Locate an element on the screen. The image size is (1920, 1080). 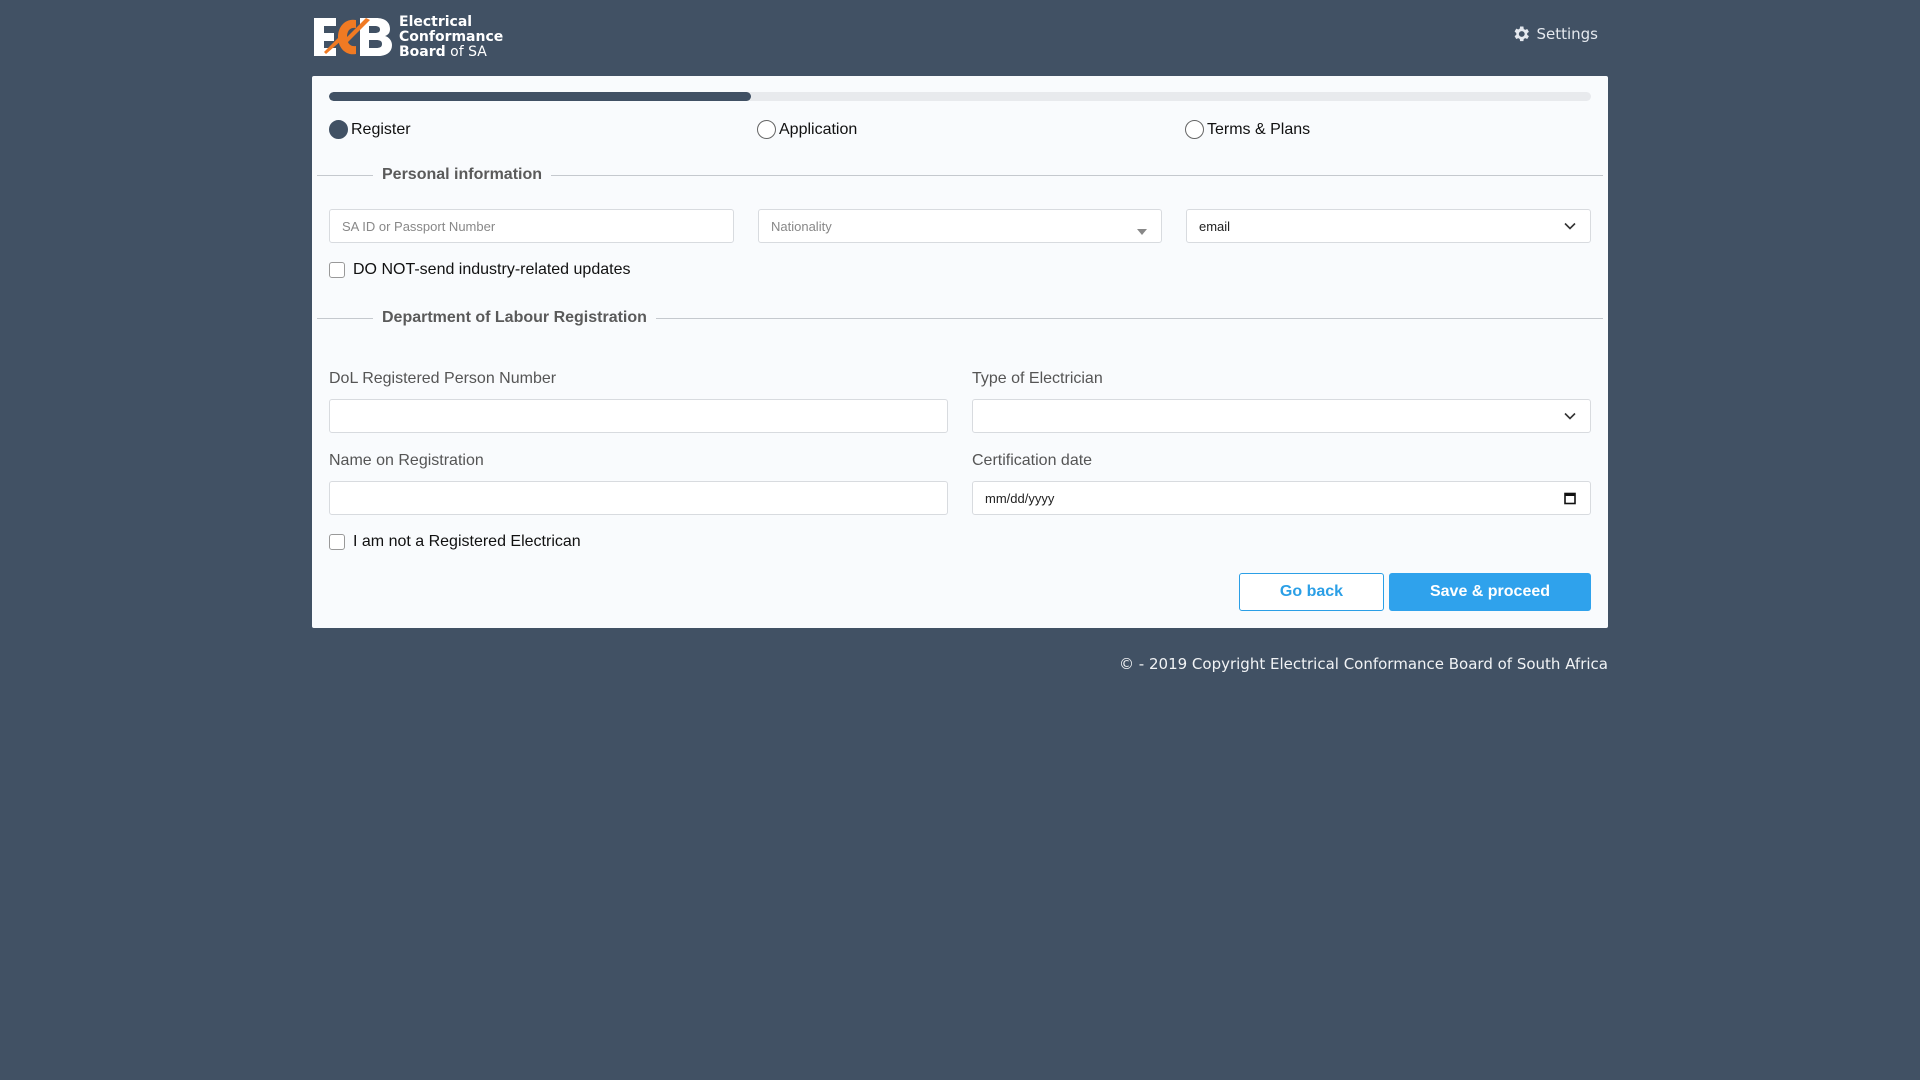
certification-date-label: Certification date is located at coordinates (1032, 460).